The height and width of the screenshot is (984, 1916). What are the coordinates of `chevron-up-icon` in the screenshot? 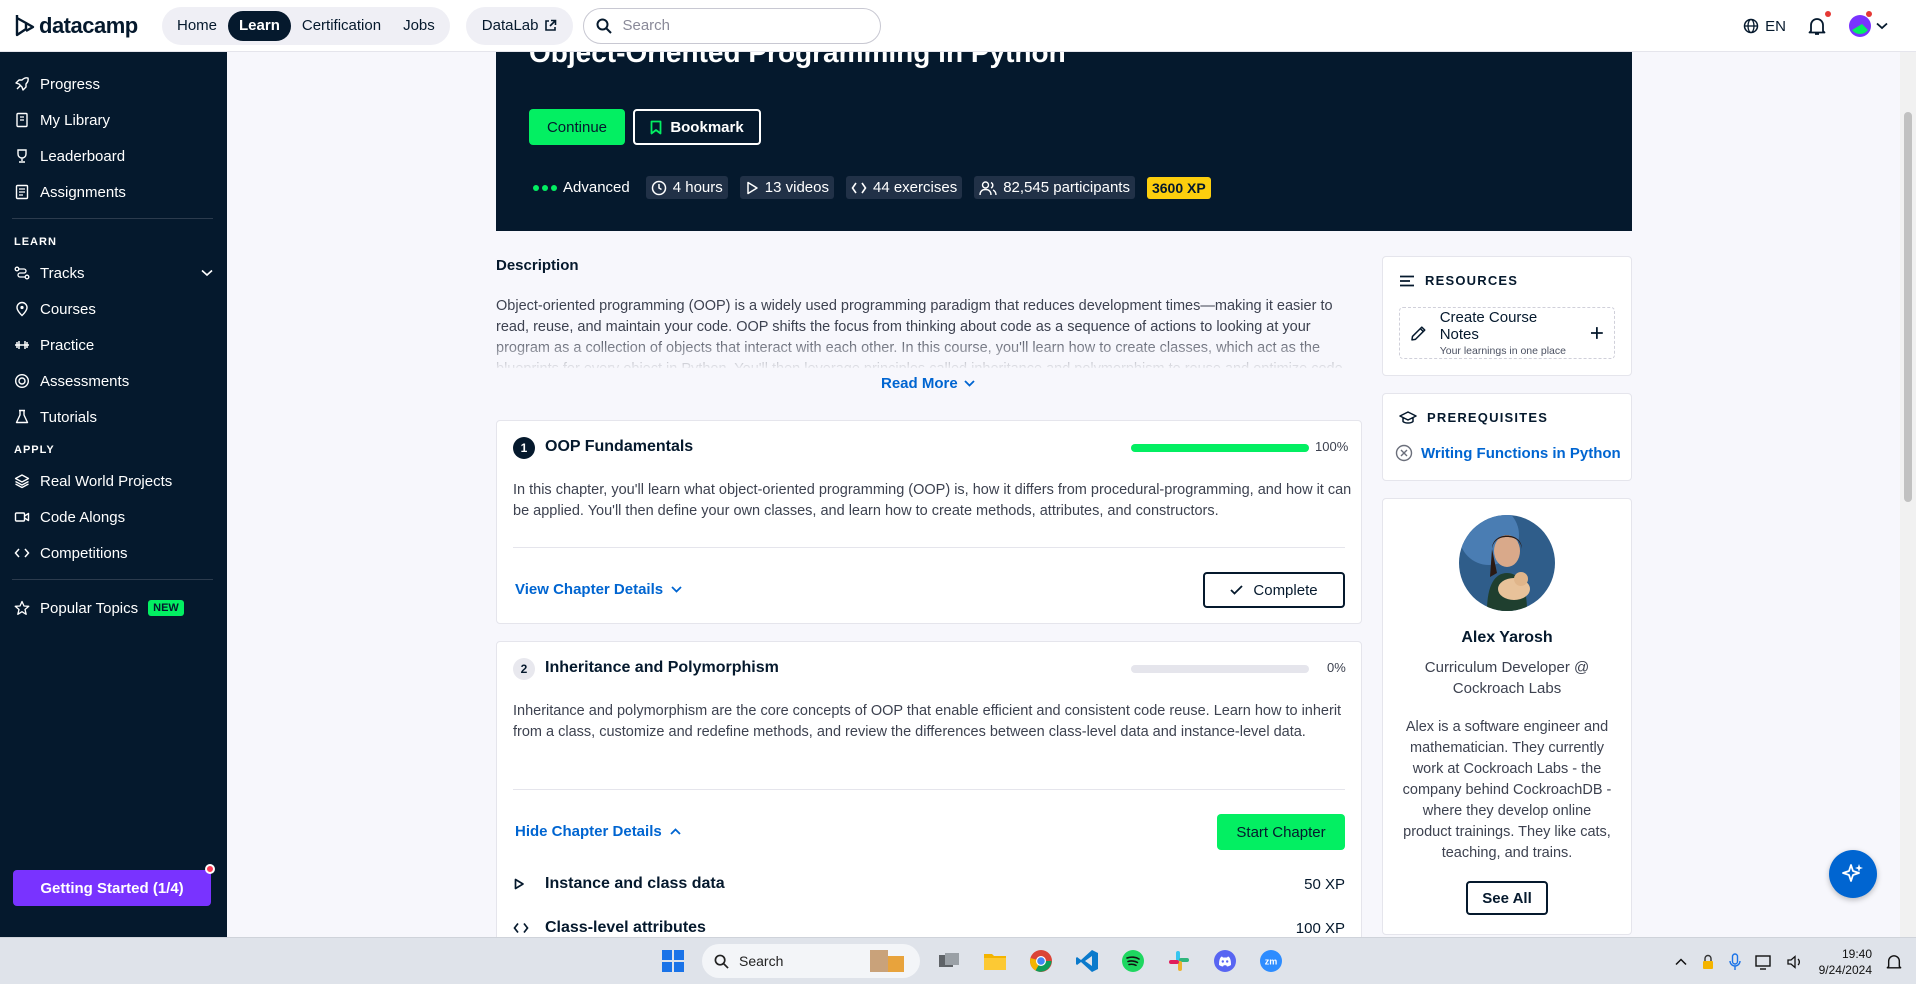 It's located at (1681, 961).